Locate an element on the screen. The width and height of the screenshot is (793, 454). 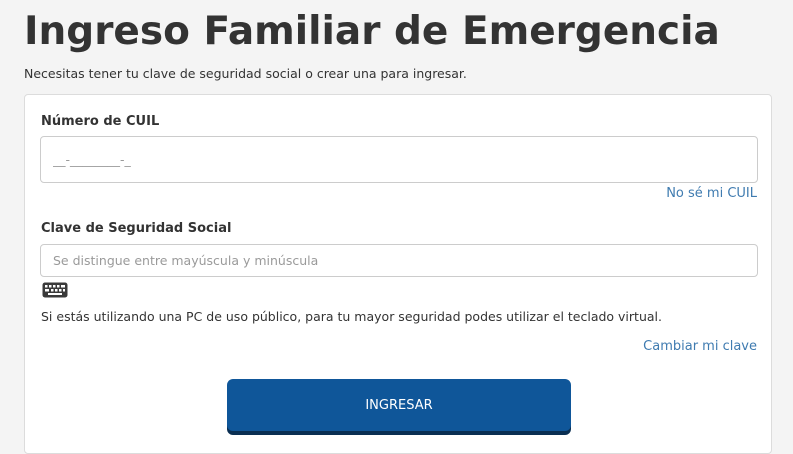
password-label: Clave de Seguridad Social is located at coordinates (136, 228).